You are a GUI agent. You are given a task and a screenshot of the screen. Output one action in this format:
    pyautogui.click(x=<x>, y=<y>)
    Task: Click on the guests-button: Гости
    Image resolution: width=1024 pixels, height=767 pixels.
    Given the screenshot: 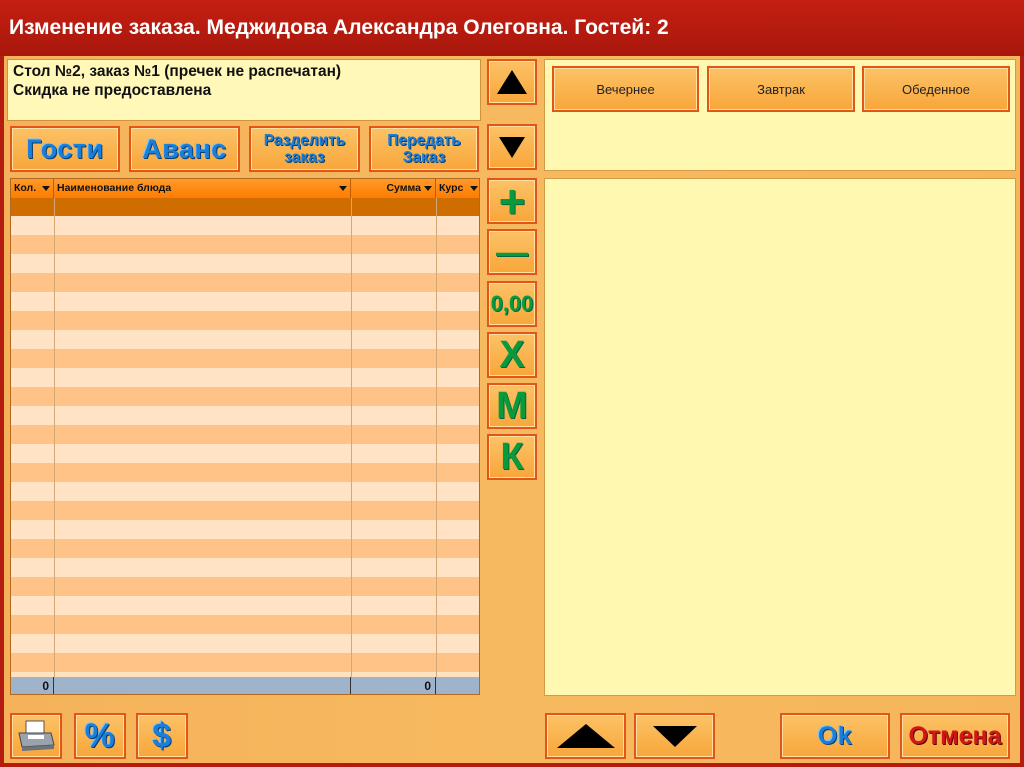 What is the action you would take?
    pyautogui.click(x=65, y=149)
    